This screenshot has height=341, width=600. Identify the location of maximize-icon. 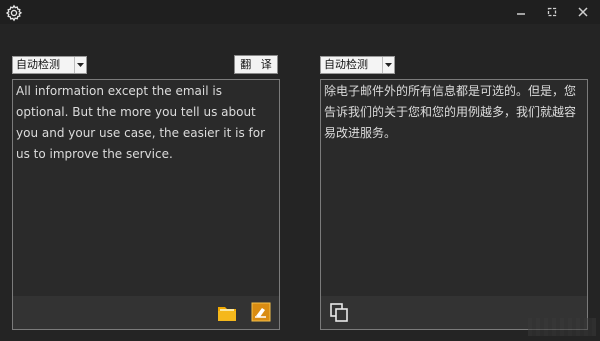
(552, 12).